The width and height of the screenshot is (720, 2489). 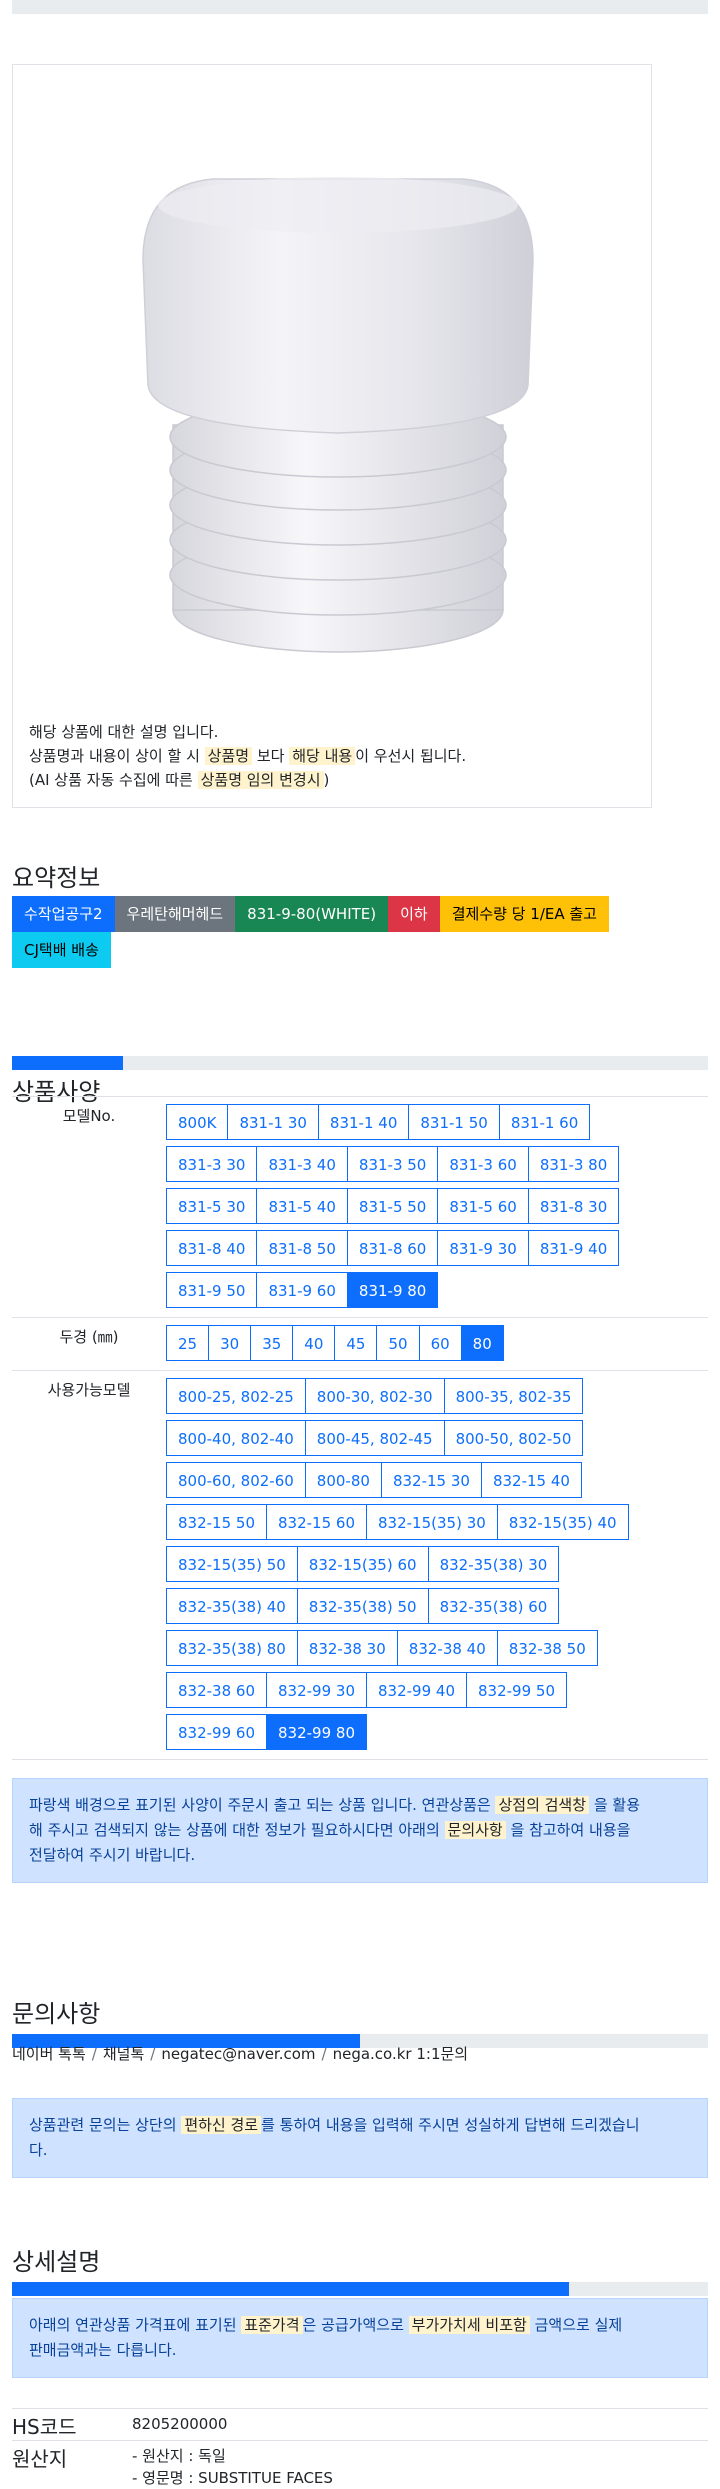 What do you see at coordinates (432, 1522) in the screenshot?
I see `spec-option-button: 832-15(35) 30` at bounding box center [432, 1522].